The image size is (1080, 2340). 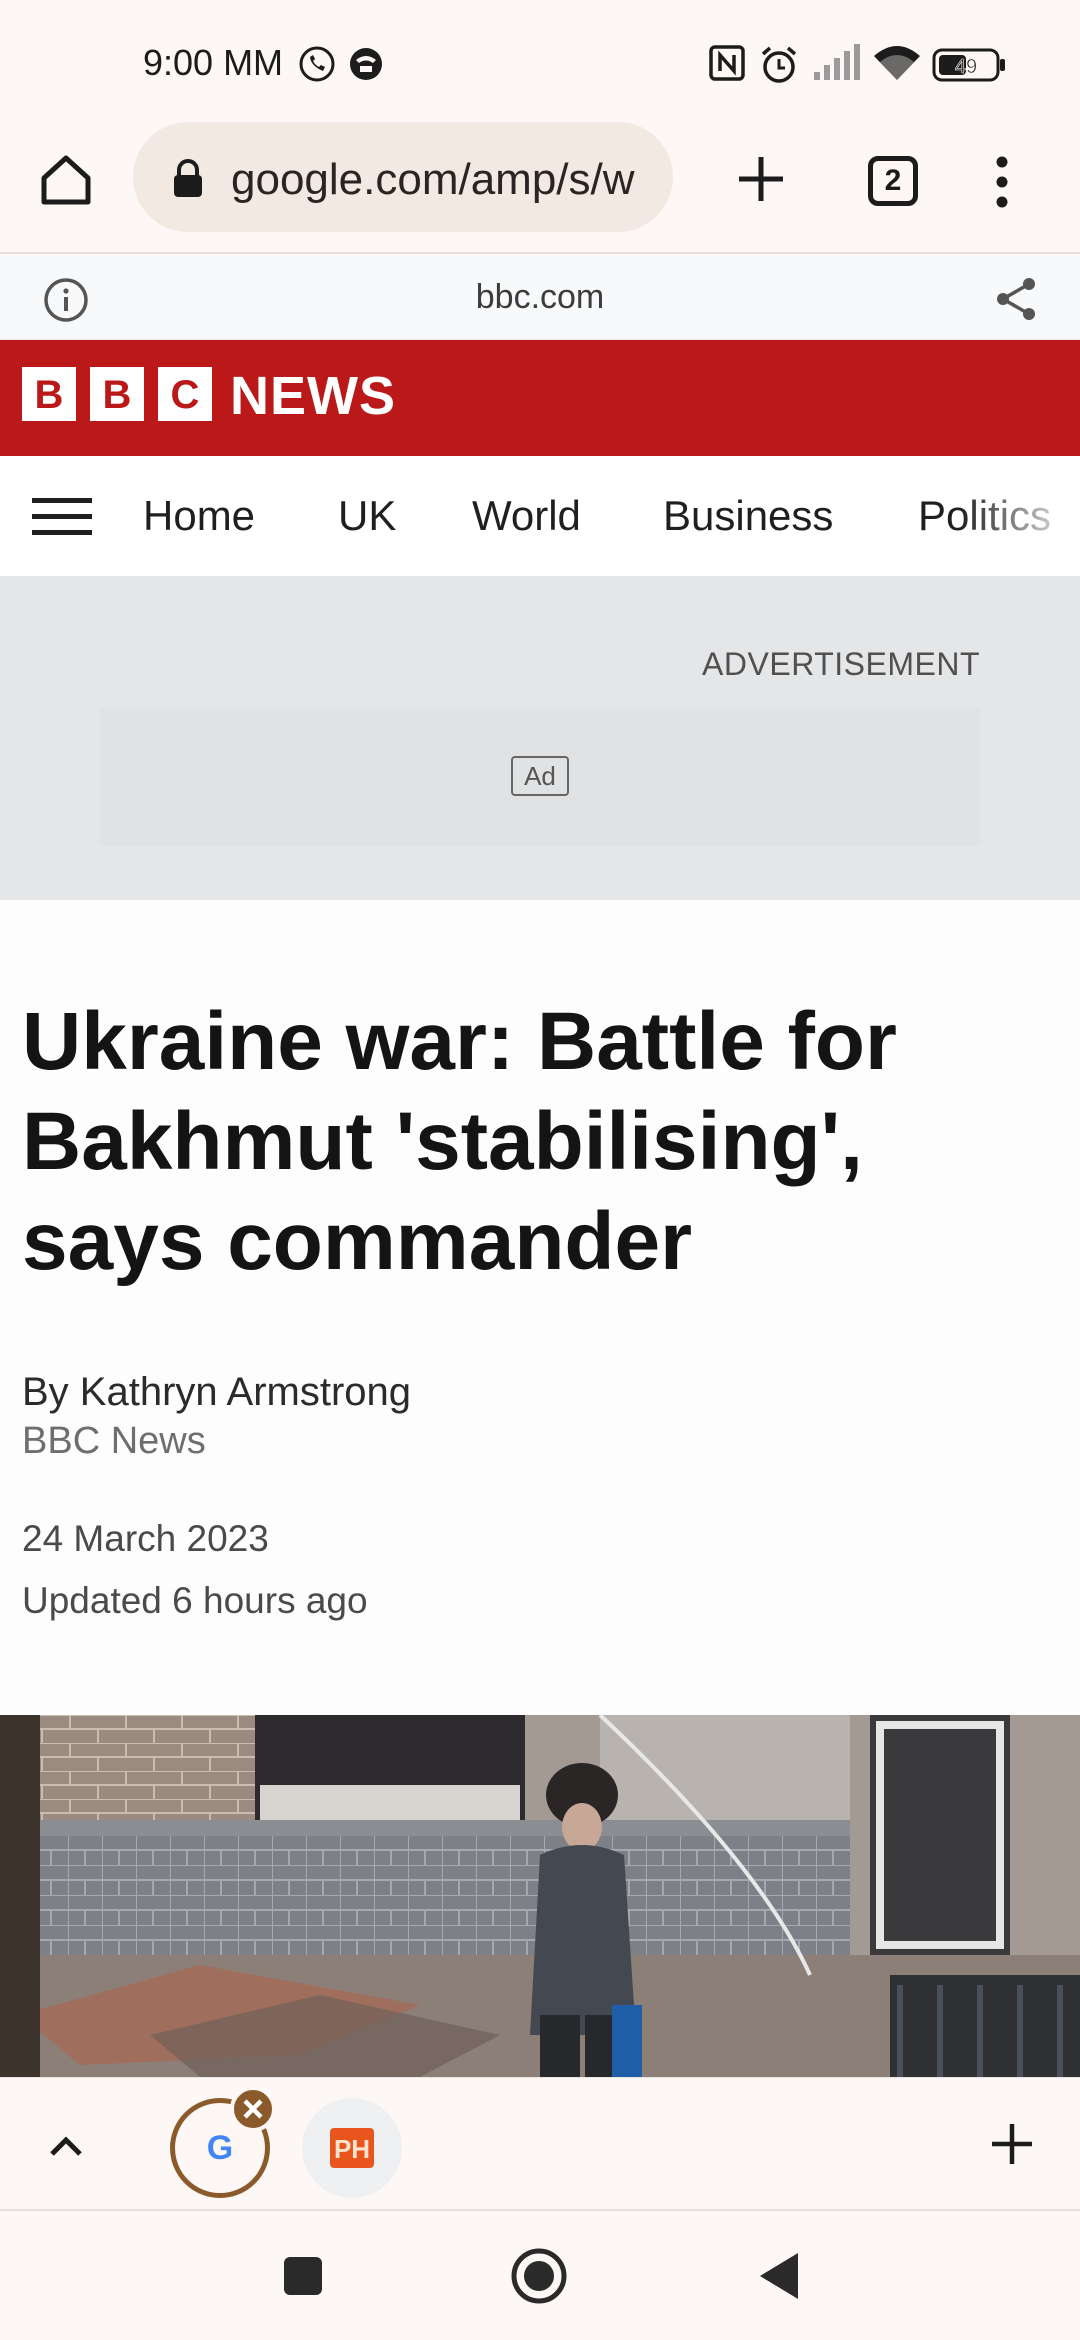 What do you see at coordinates (303, 2278) in the screenshot?
I see `square-icon` at bounding box center [303, 2278].